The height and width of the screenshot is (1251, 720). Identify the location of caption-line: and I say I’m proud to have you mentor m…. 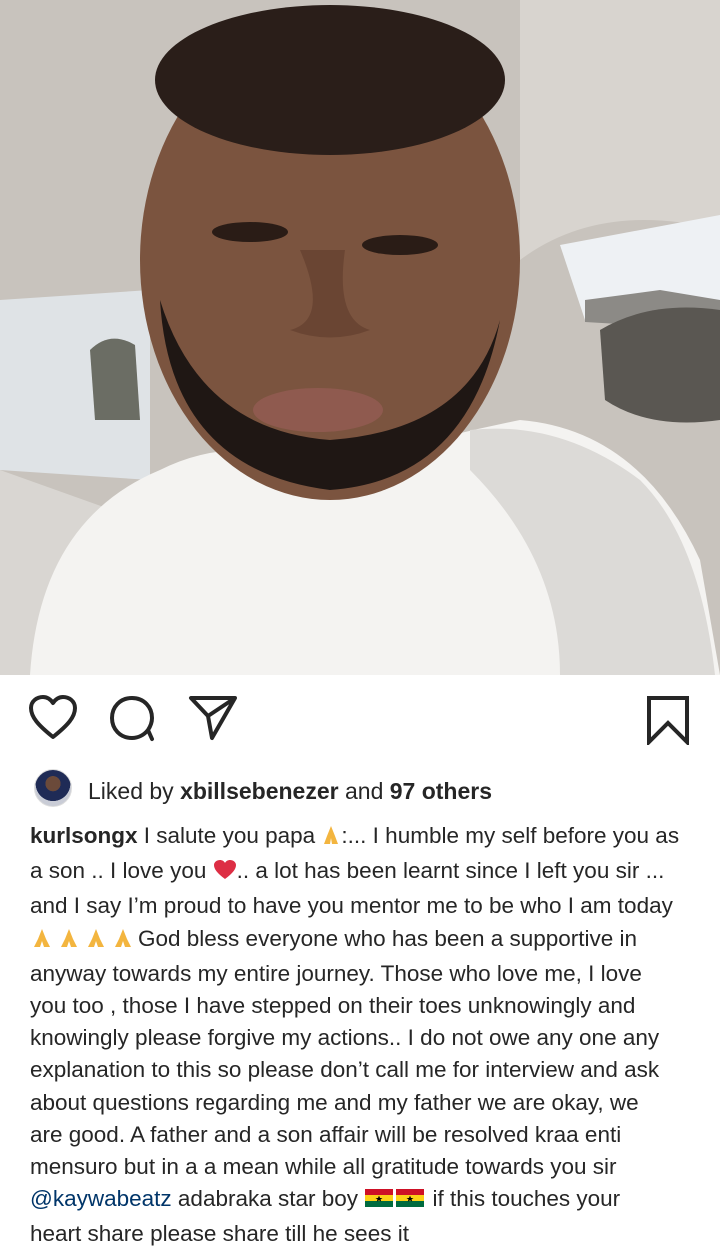
(351, 906).